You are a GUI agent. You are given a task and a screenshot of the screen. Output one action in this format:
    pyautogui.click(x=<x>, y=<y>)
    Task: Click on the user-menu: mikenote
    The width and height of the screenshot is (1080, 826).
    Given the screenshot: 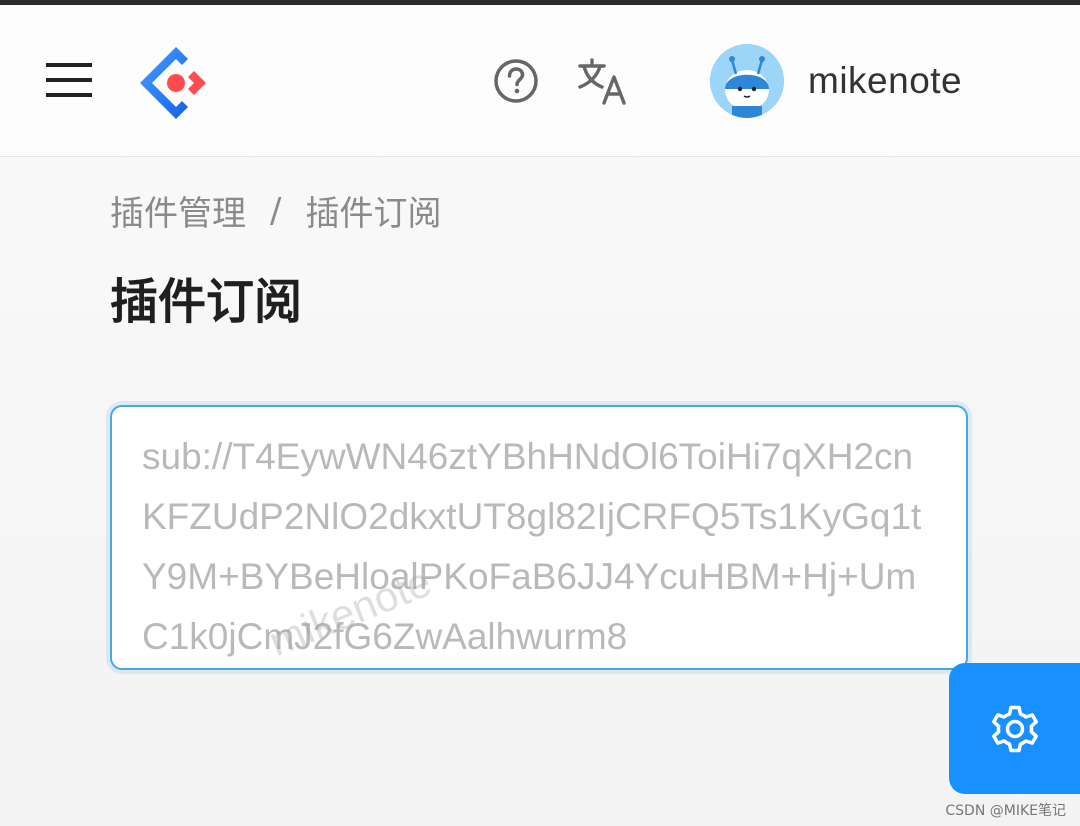 What is the action you would take?
    pyautogui.click(x=836, y=81)
    